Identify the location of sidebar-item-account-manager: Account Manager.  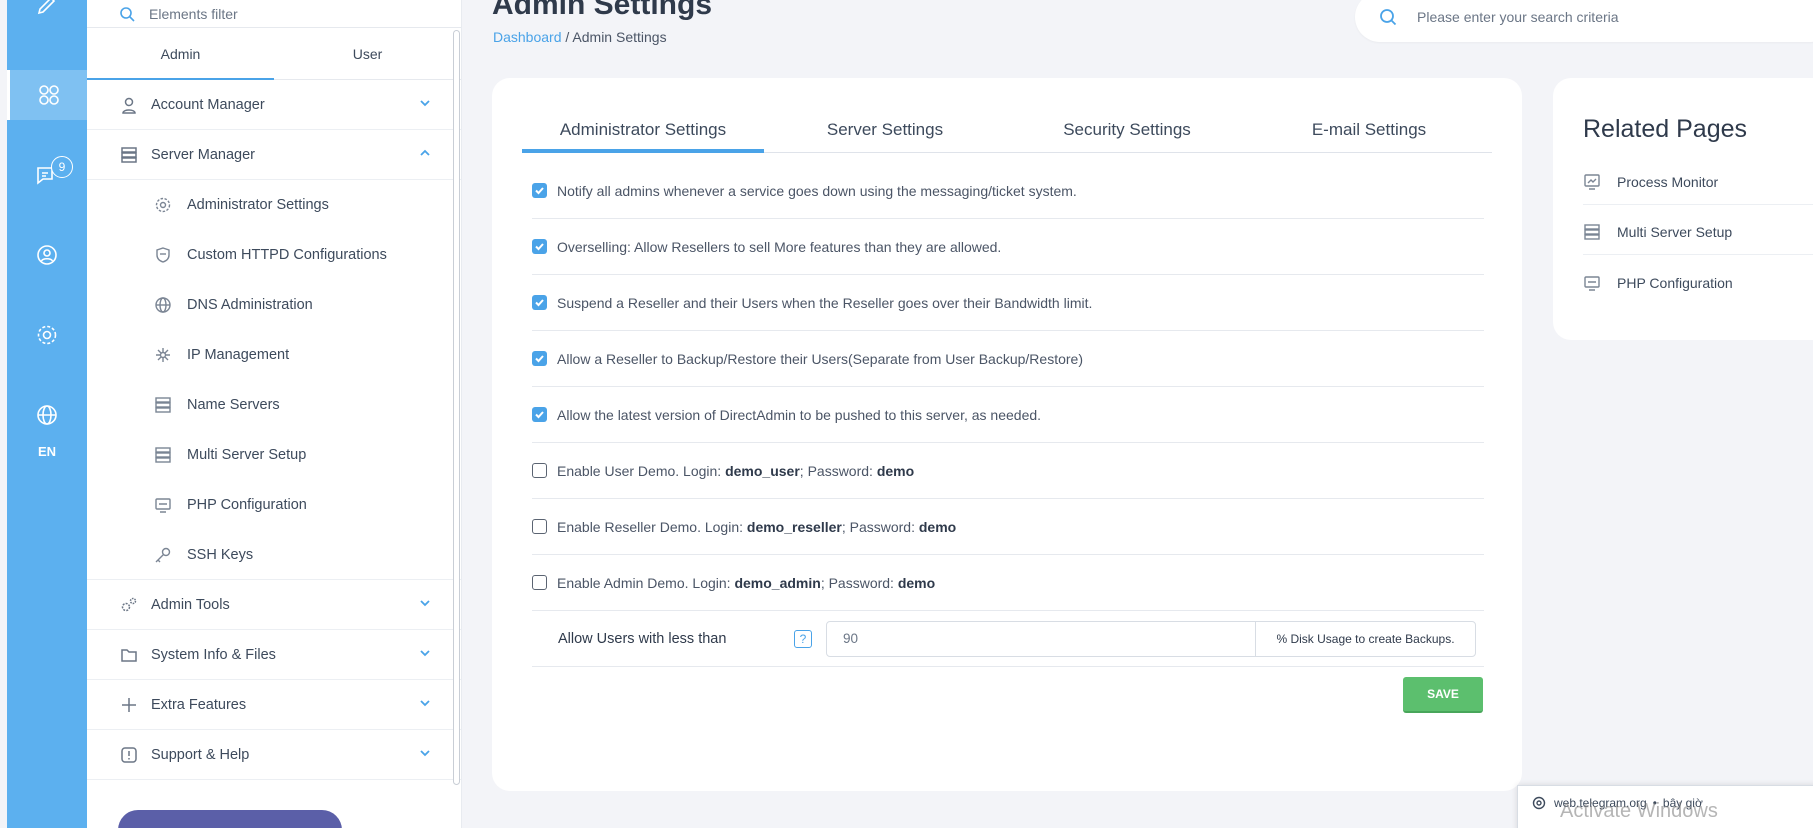
(274, 105).